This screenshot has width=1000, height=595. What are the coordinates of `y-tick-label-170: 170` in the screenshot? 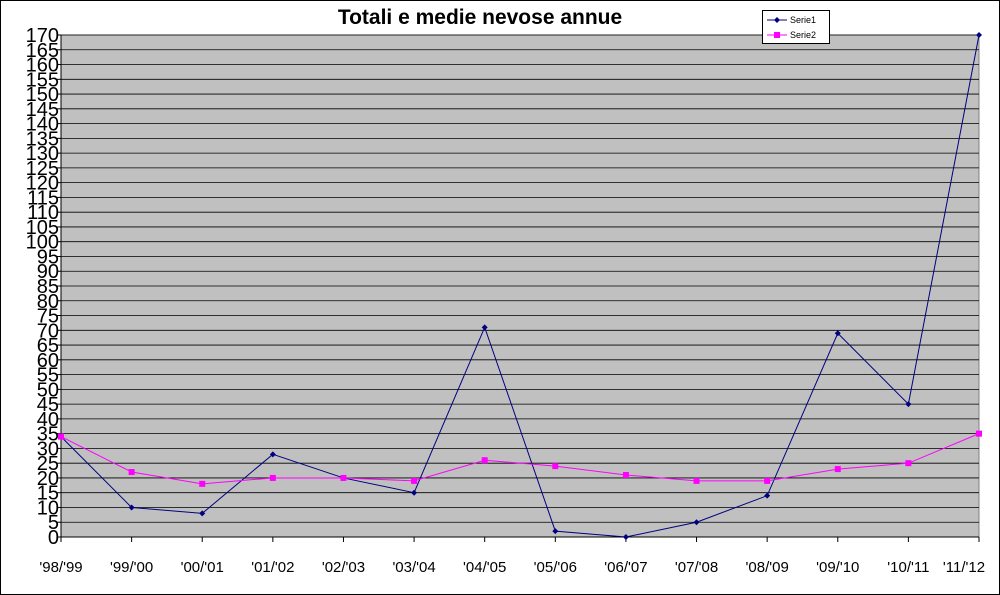 It's located at (42, 36).